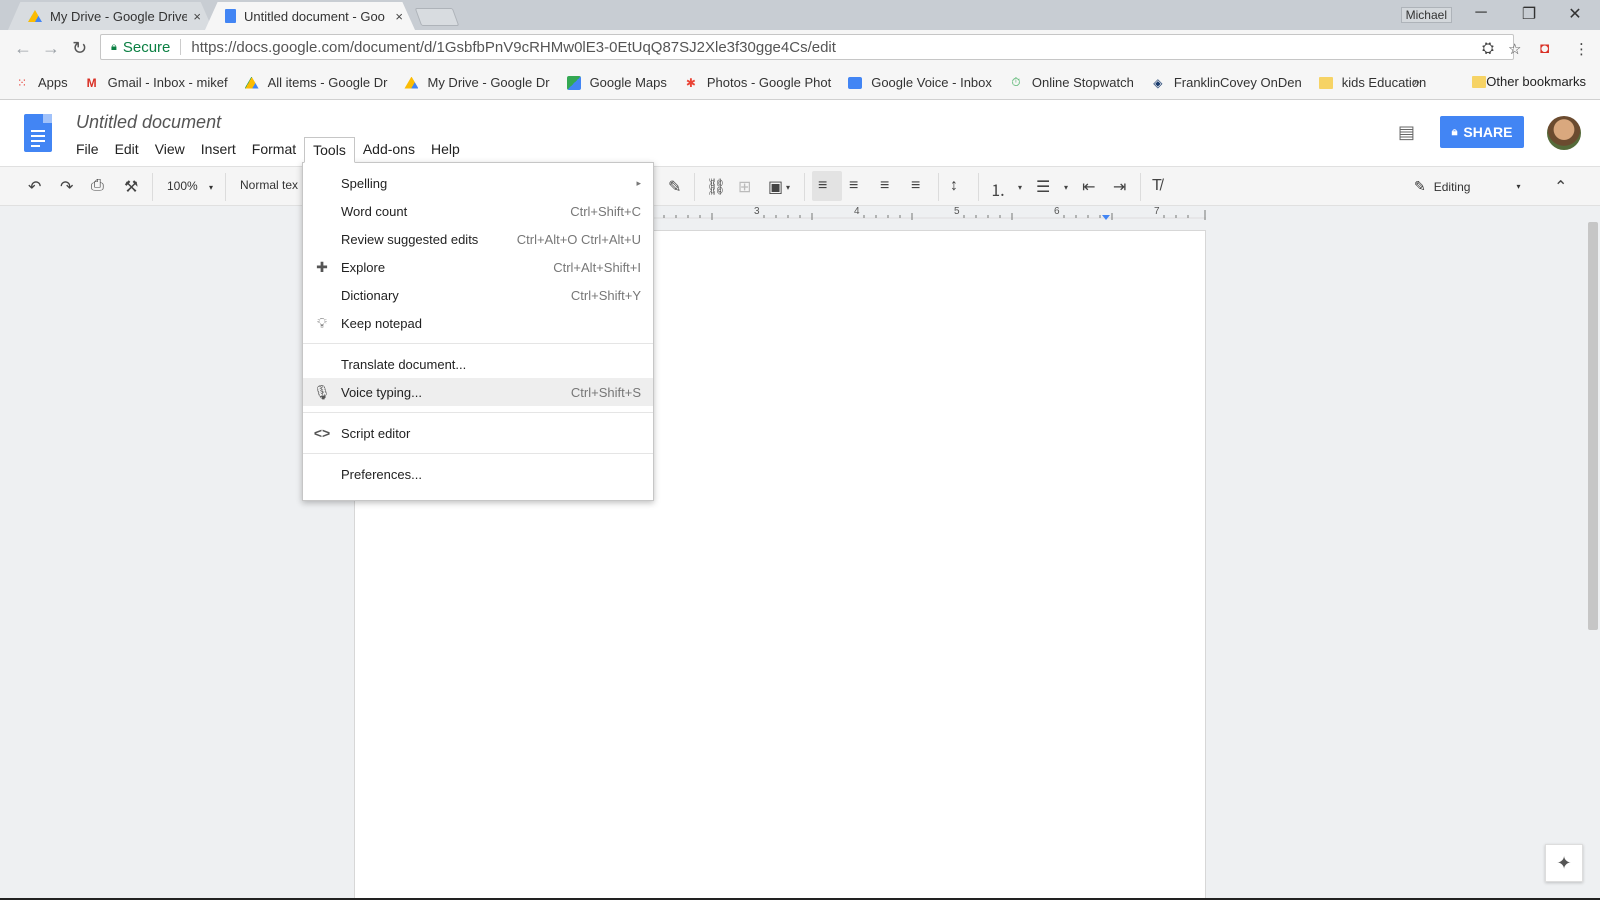  Describe the element at coordinates (329, 150) in the screenshot. I see `menu-tools: Tools` at that location.